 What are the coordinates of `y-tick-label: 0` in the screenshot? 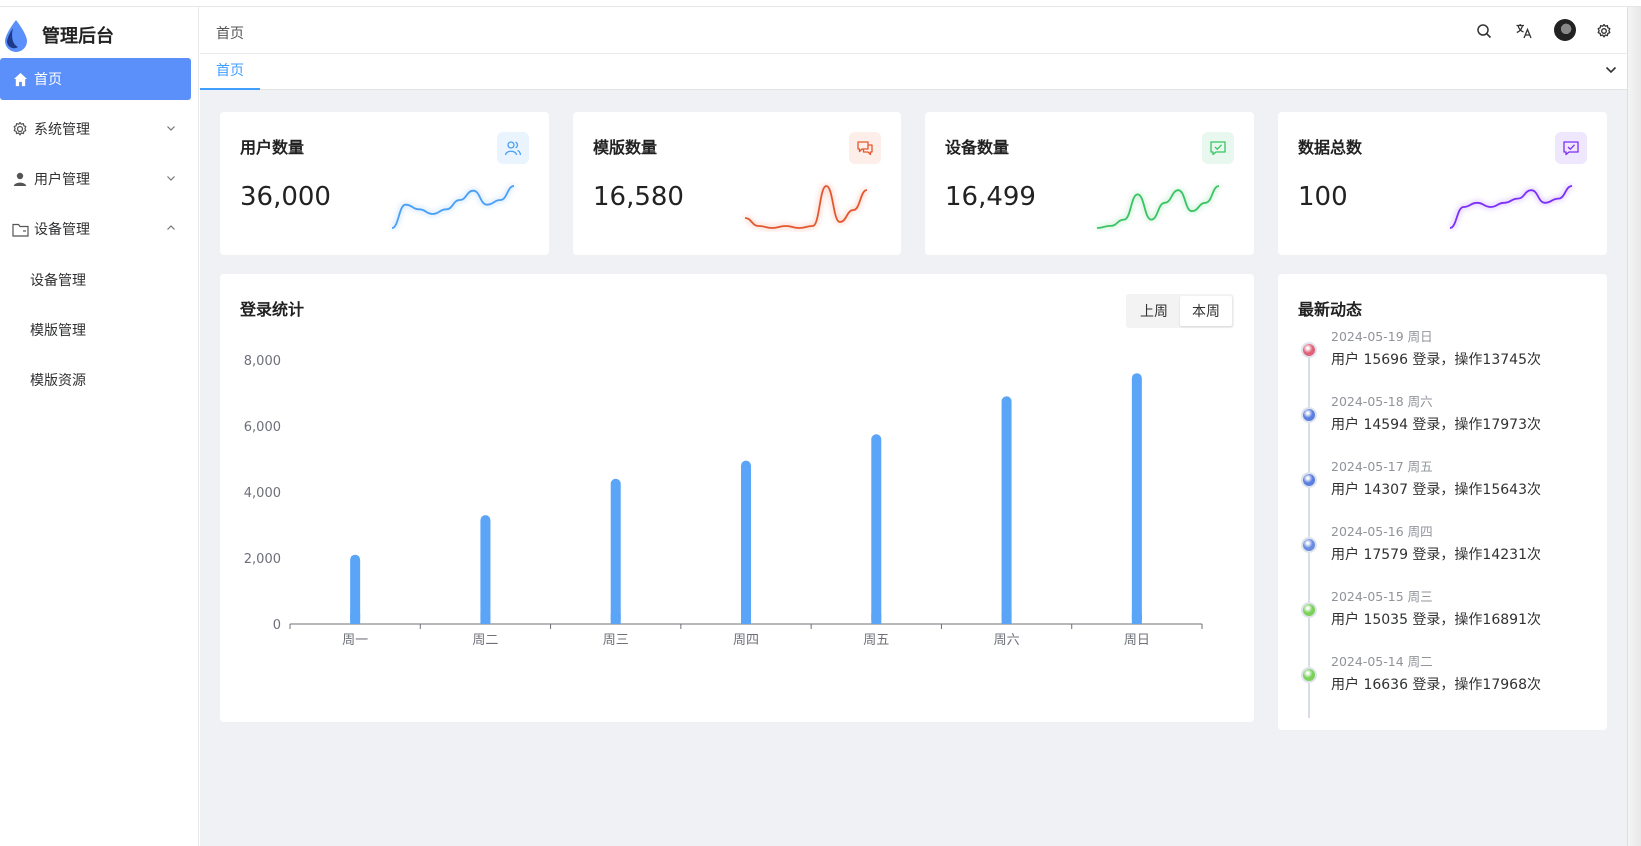 It's located at (277, 625).